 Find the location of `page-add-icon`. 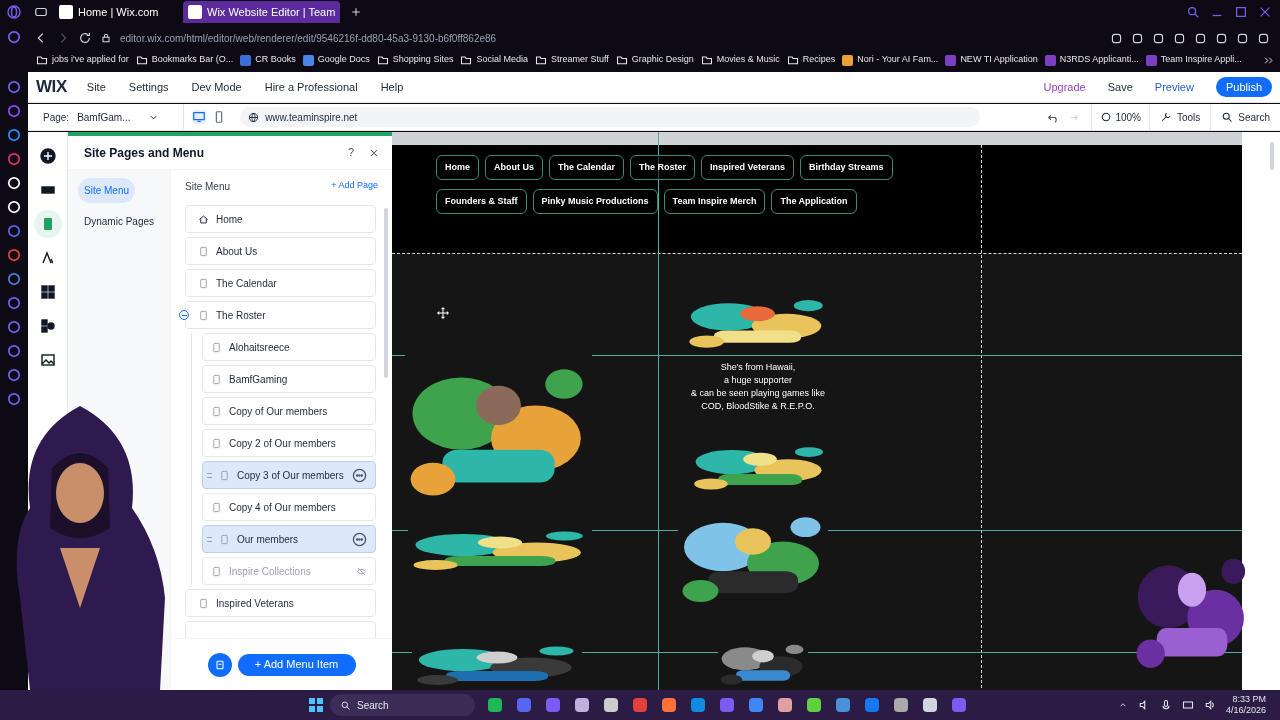

page-add-icon is located at coordinates (219, 664).